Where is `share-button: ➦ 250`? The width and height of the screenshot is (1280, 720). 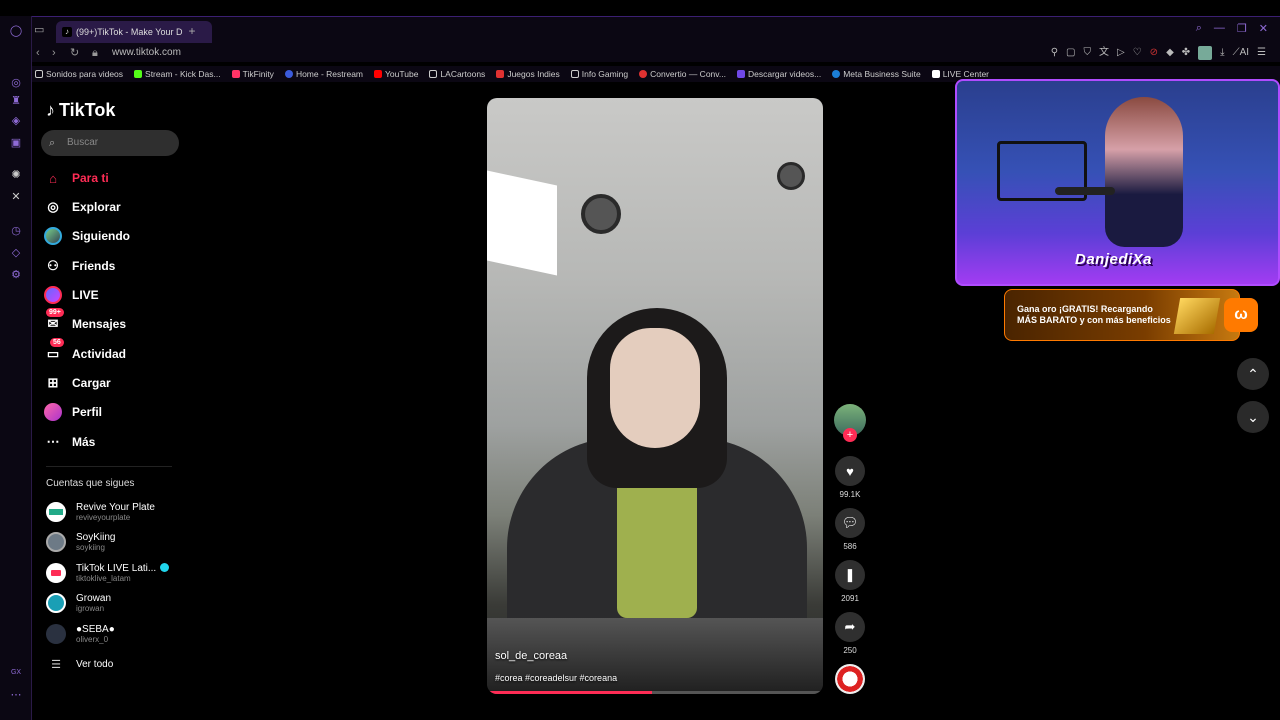 share-button: ➦ 250 is located at coordinates (850, 633).